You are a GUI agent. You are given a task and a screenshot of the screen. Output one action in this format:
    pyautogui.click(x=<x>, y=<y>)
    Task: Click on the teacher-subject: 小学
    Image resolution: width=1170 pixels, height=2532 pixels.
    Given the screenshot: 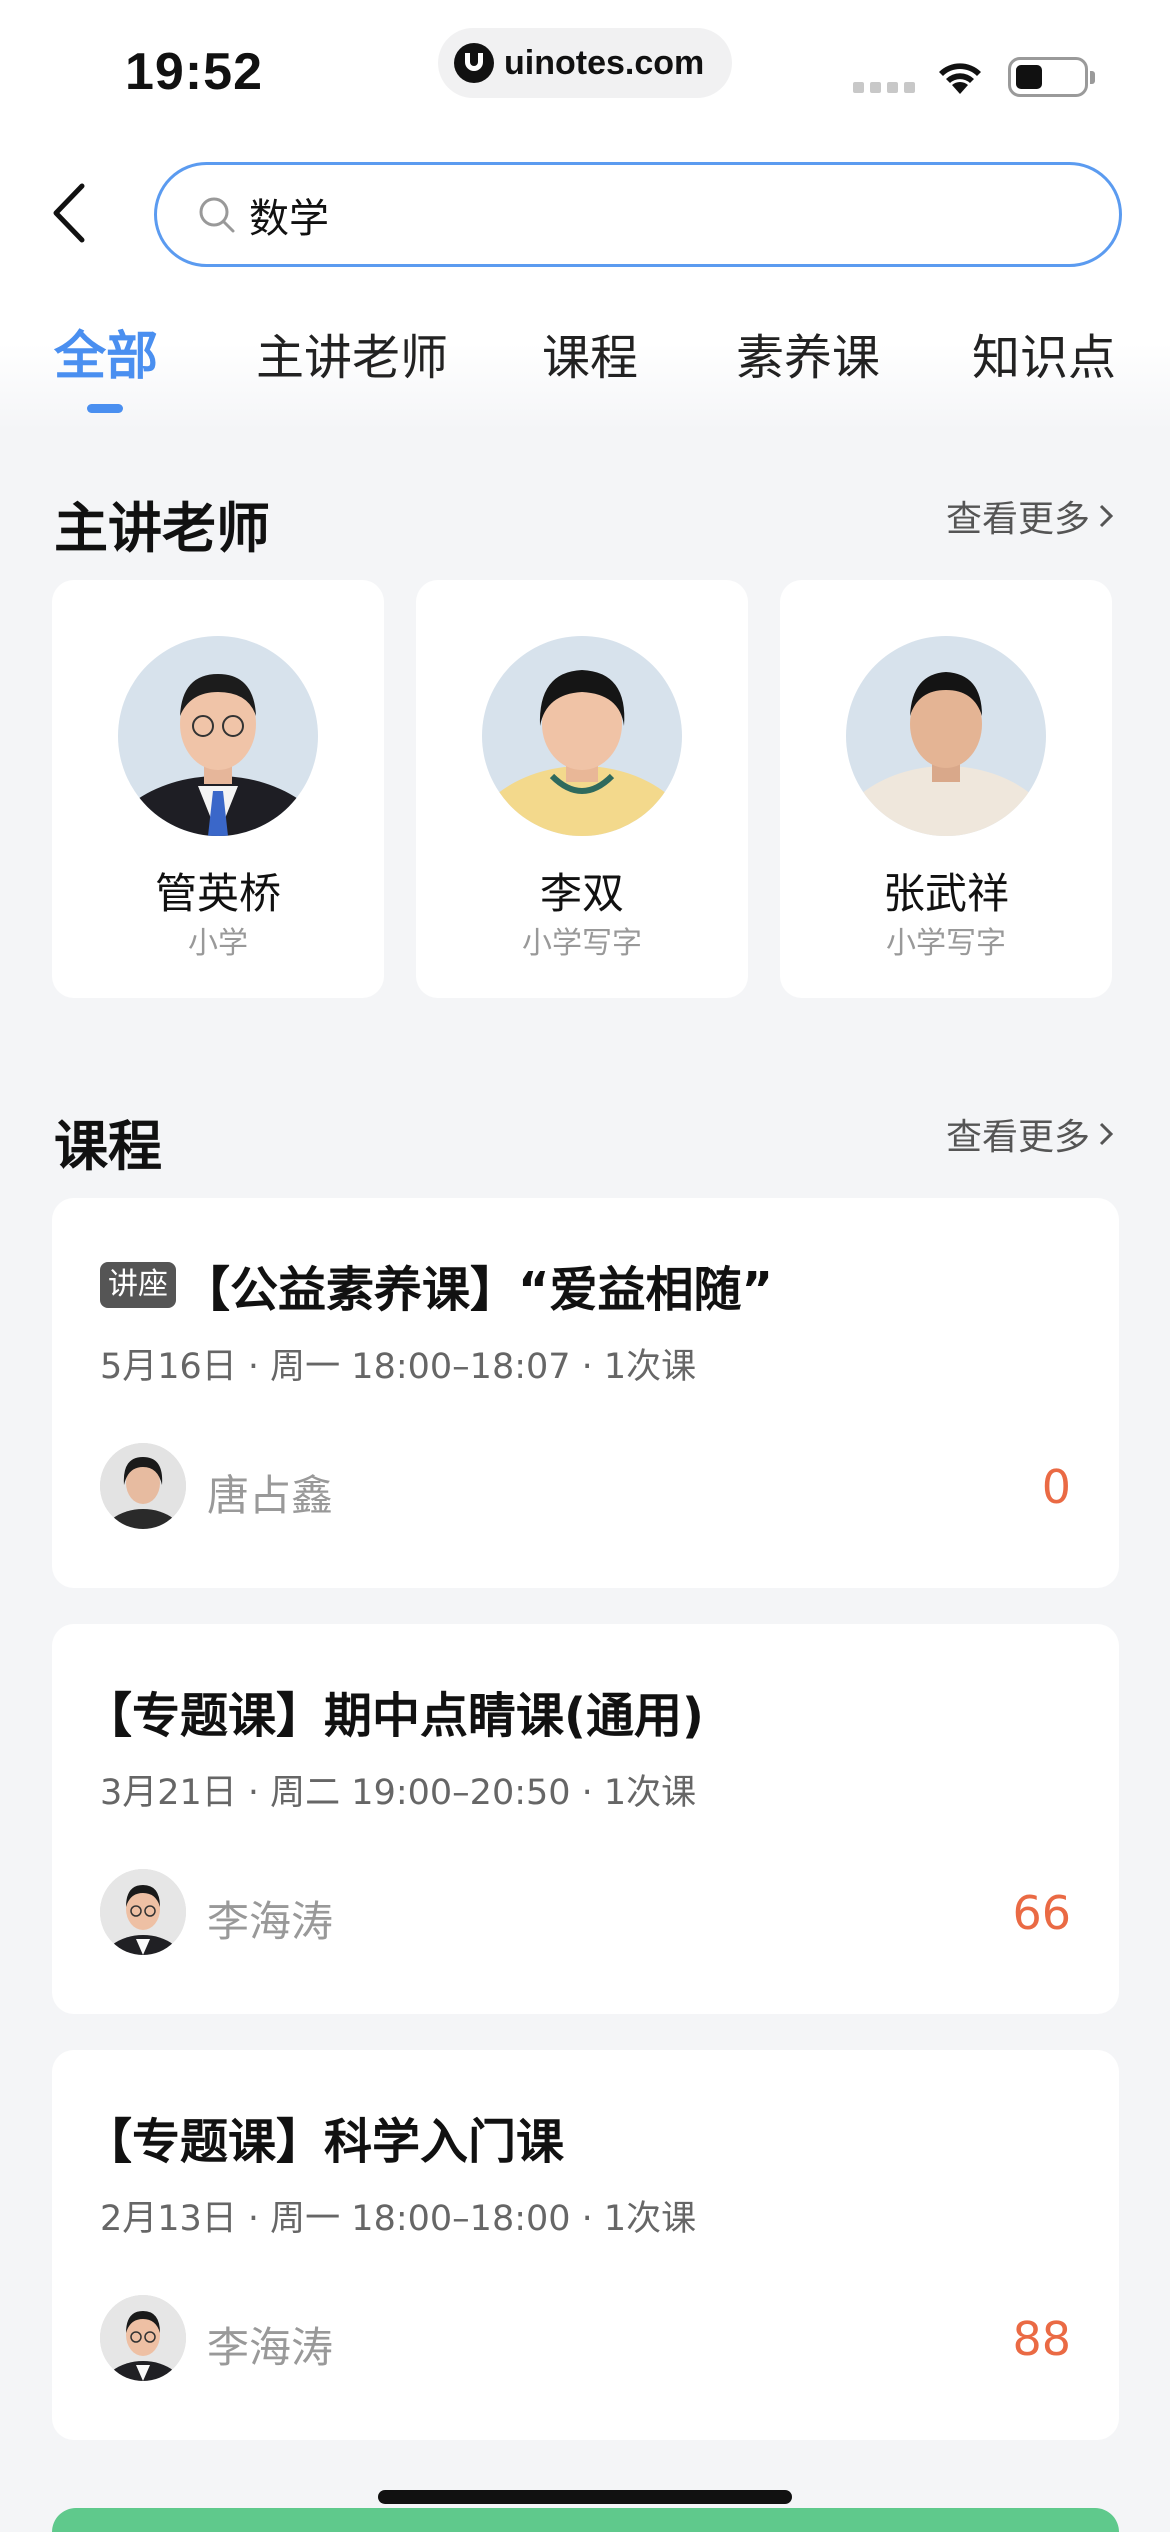 What is the action you would take?
    pyautogui.click(x=218, y=943)
    